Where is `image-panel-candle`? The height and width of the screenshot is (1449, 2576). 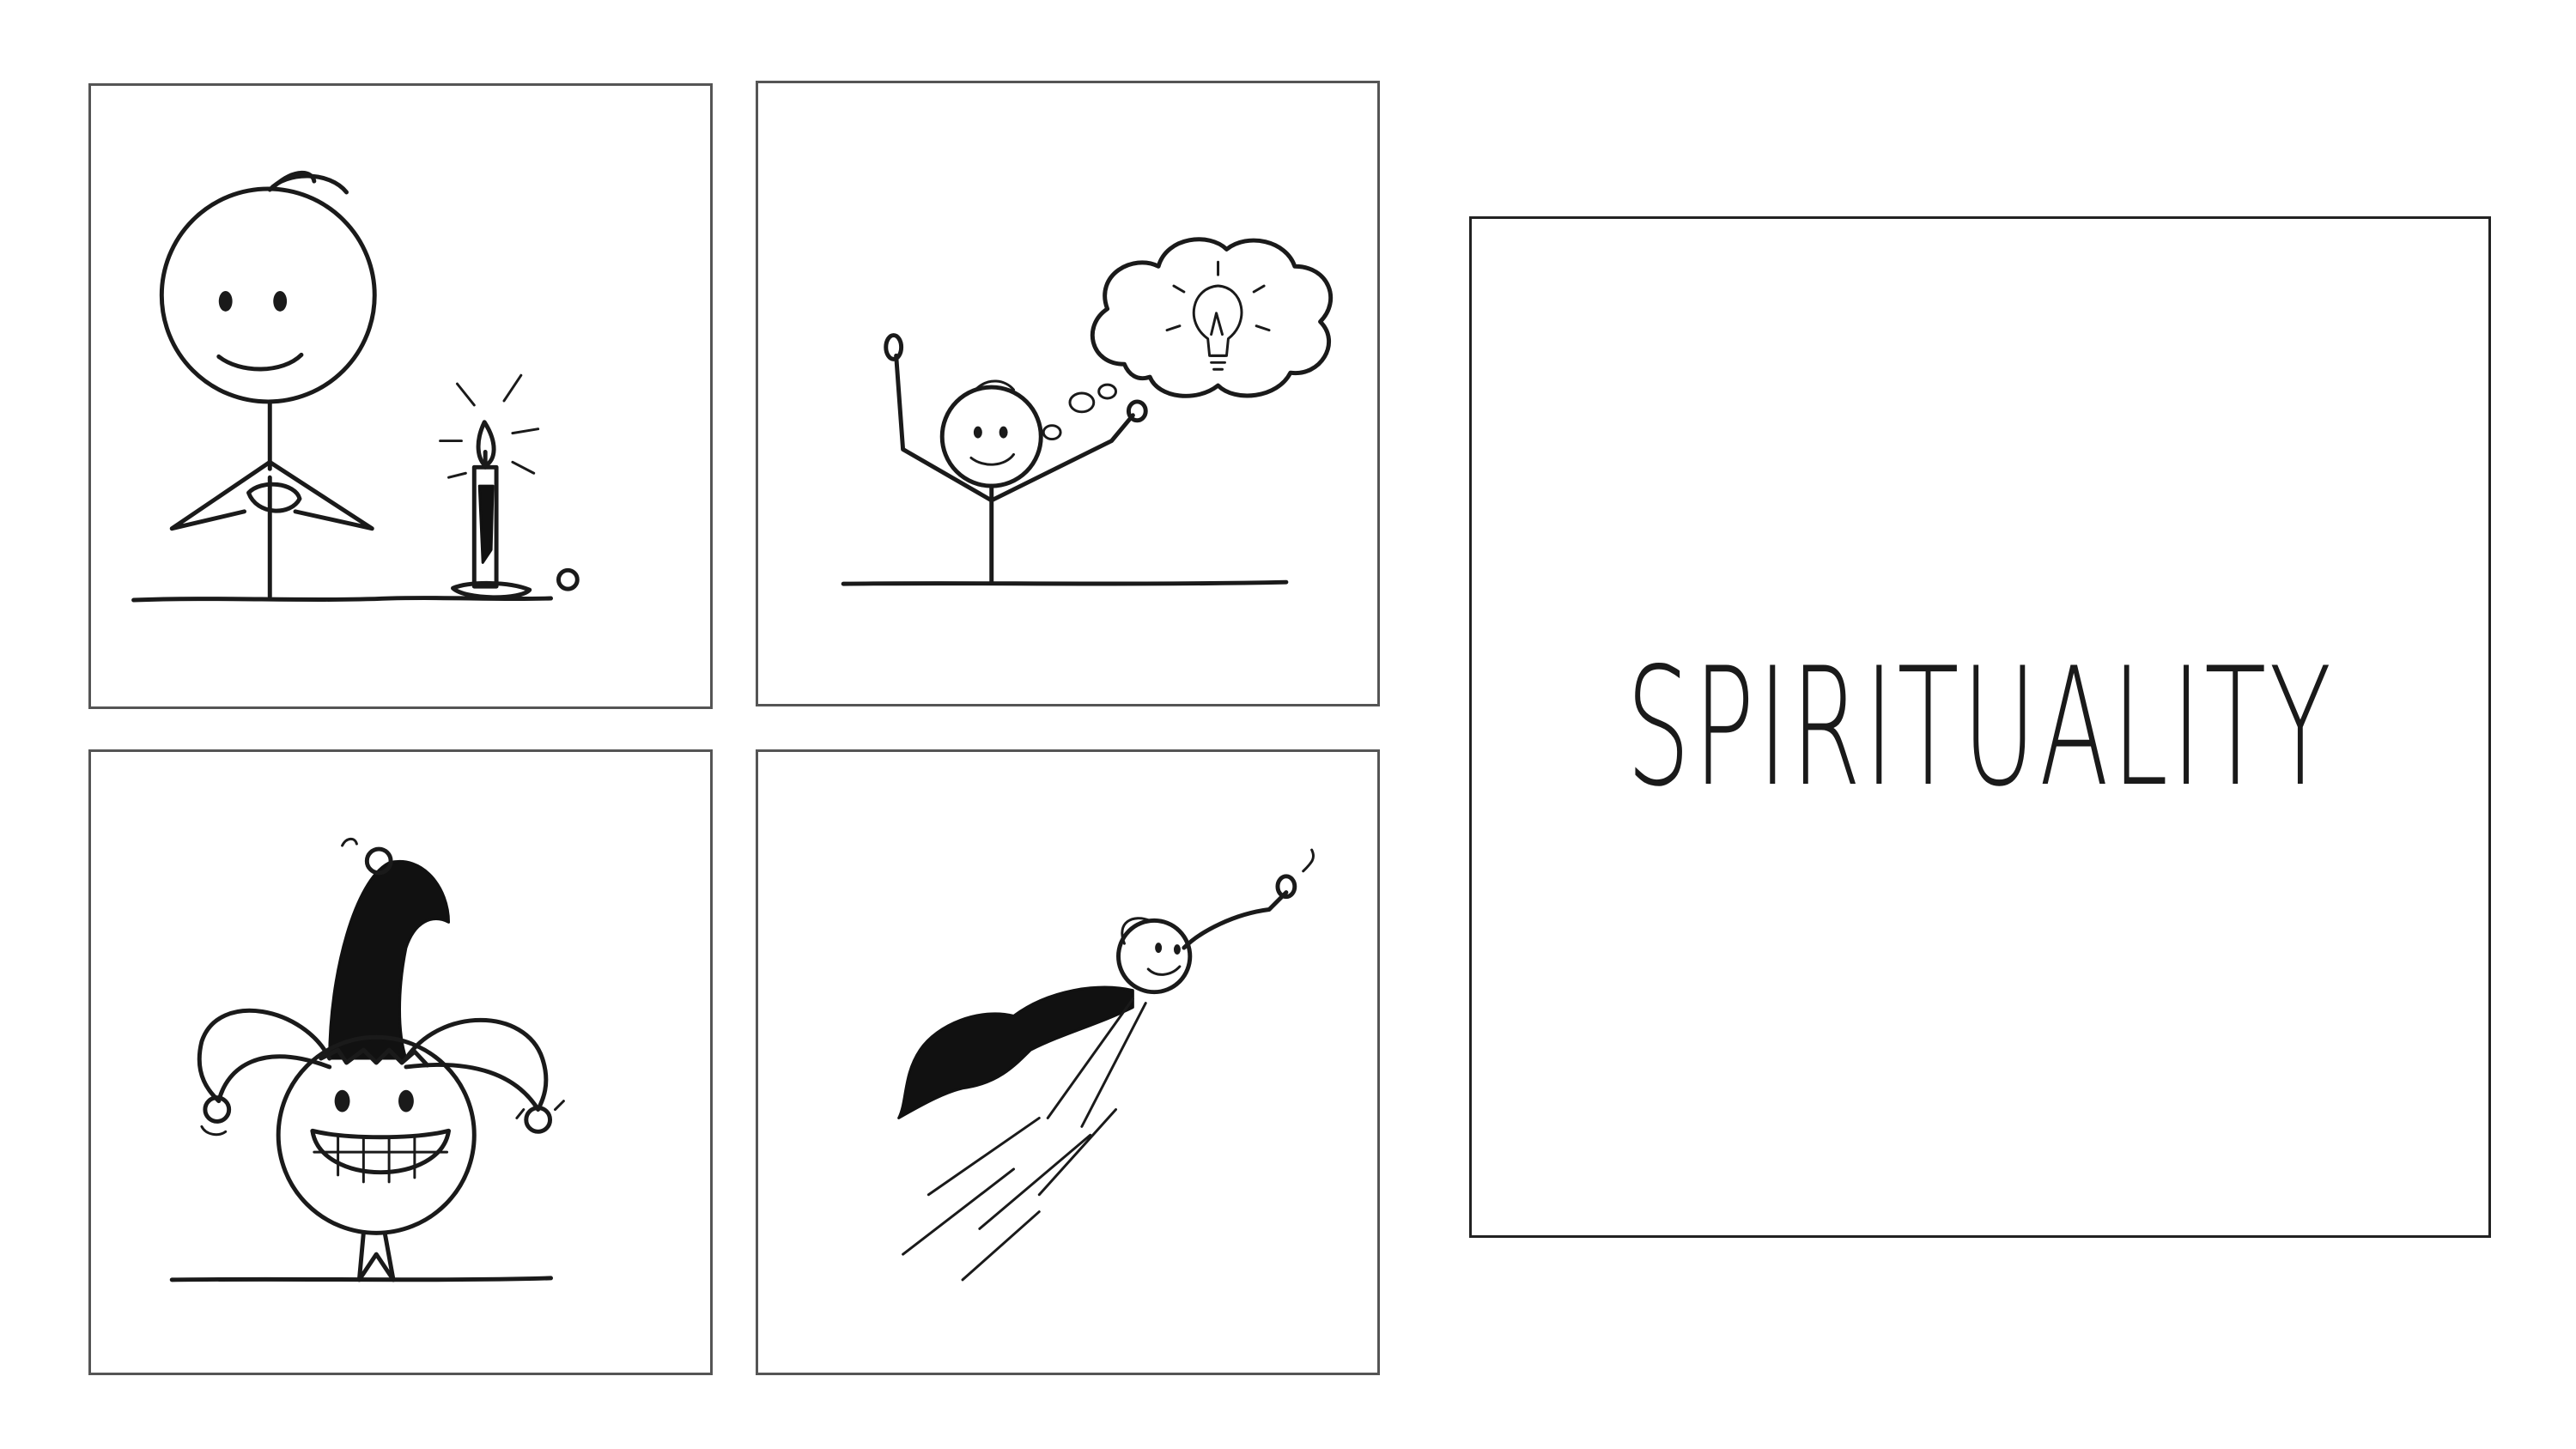
image-panel-candle is located at coordinates (400, 396).